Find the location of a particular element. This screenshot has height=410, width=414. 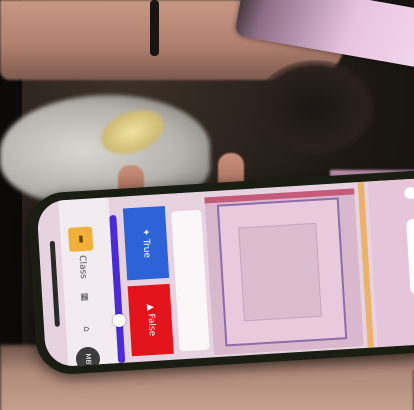

avatar: MB is located at coordinates (88, 357).